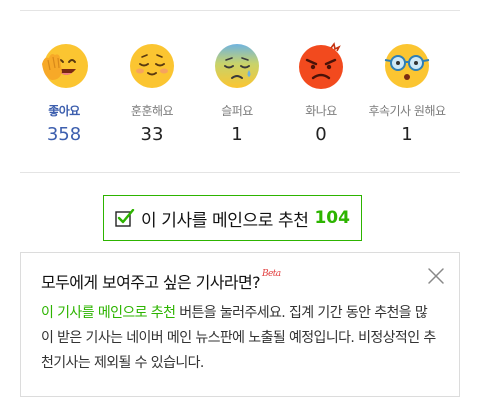  What do you see at coordinates (125, 218) in the screenshot?
I see `checkbox-icon` at bounding box center [125, 218].